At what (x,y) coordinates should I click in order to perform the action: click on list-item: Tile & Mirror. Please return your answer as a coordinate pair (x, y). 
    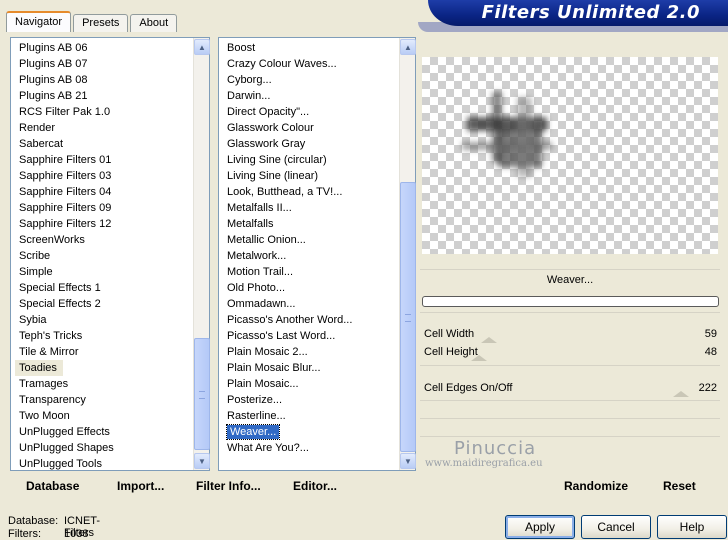
    Looking at the image, I should click on (103, 352).